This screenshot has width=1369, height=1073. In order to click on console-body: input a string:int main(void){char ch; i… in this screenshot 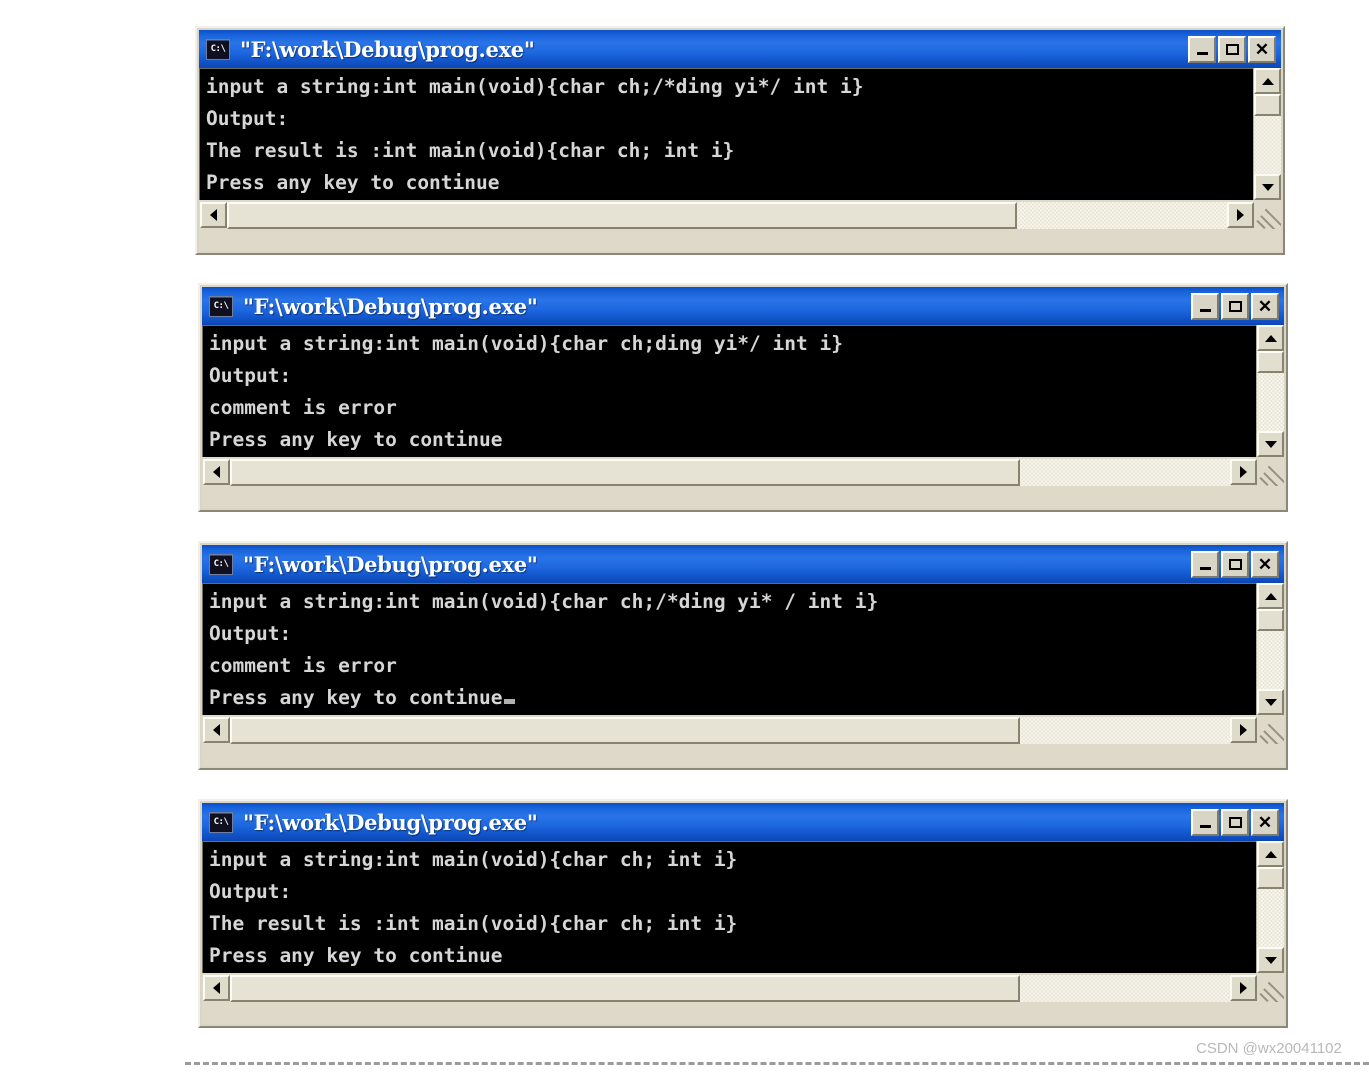, I will do `click(743, 907)`.